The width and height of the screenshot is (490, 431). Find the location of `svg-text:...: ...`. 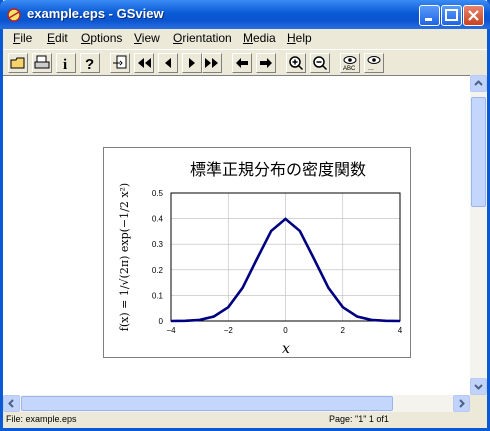

svg-text:...: ... is located at coordinates (371, 68).